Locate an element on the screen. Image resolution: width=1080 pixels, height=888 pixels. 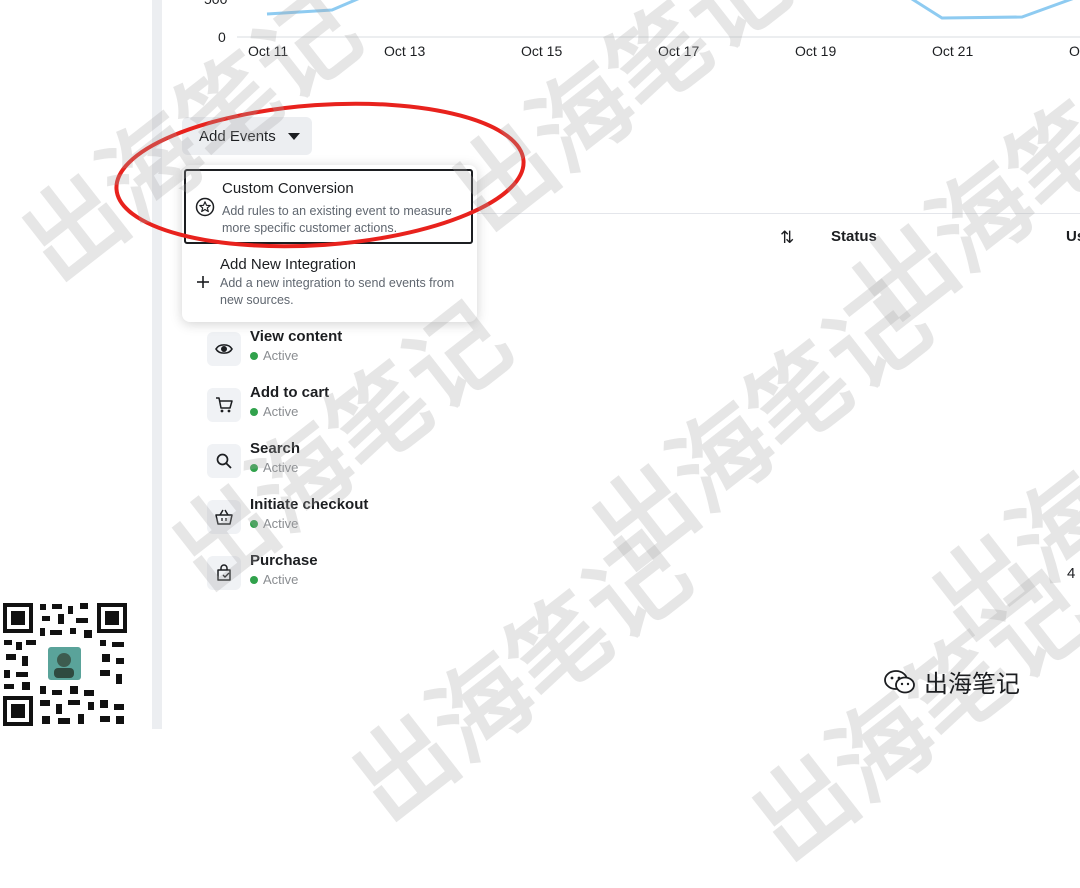
x-tick-label: Oct 11 is located at coordinates (268, 51).